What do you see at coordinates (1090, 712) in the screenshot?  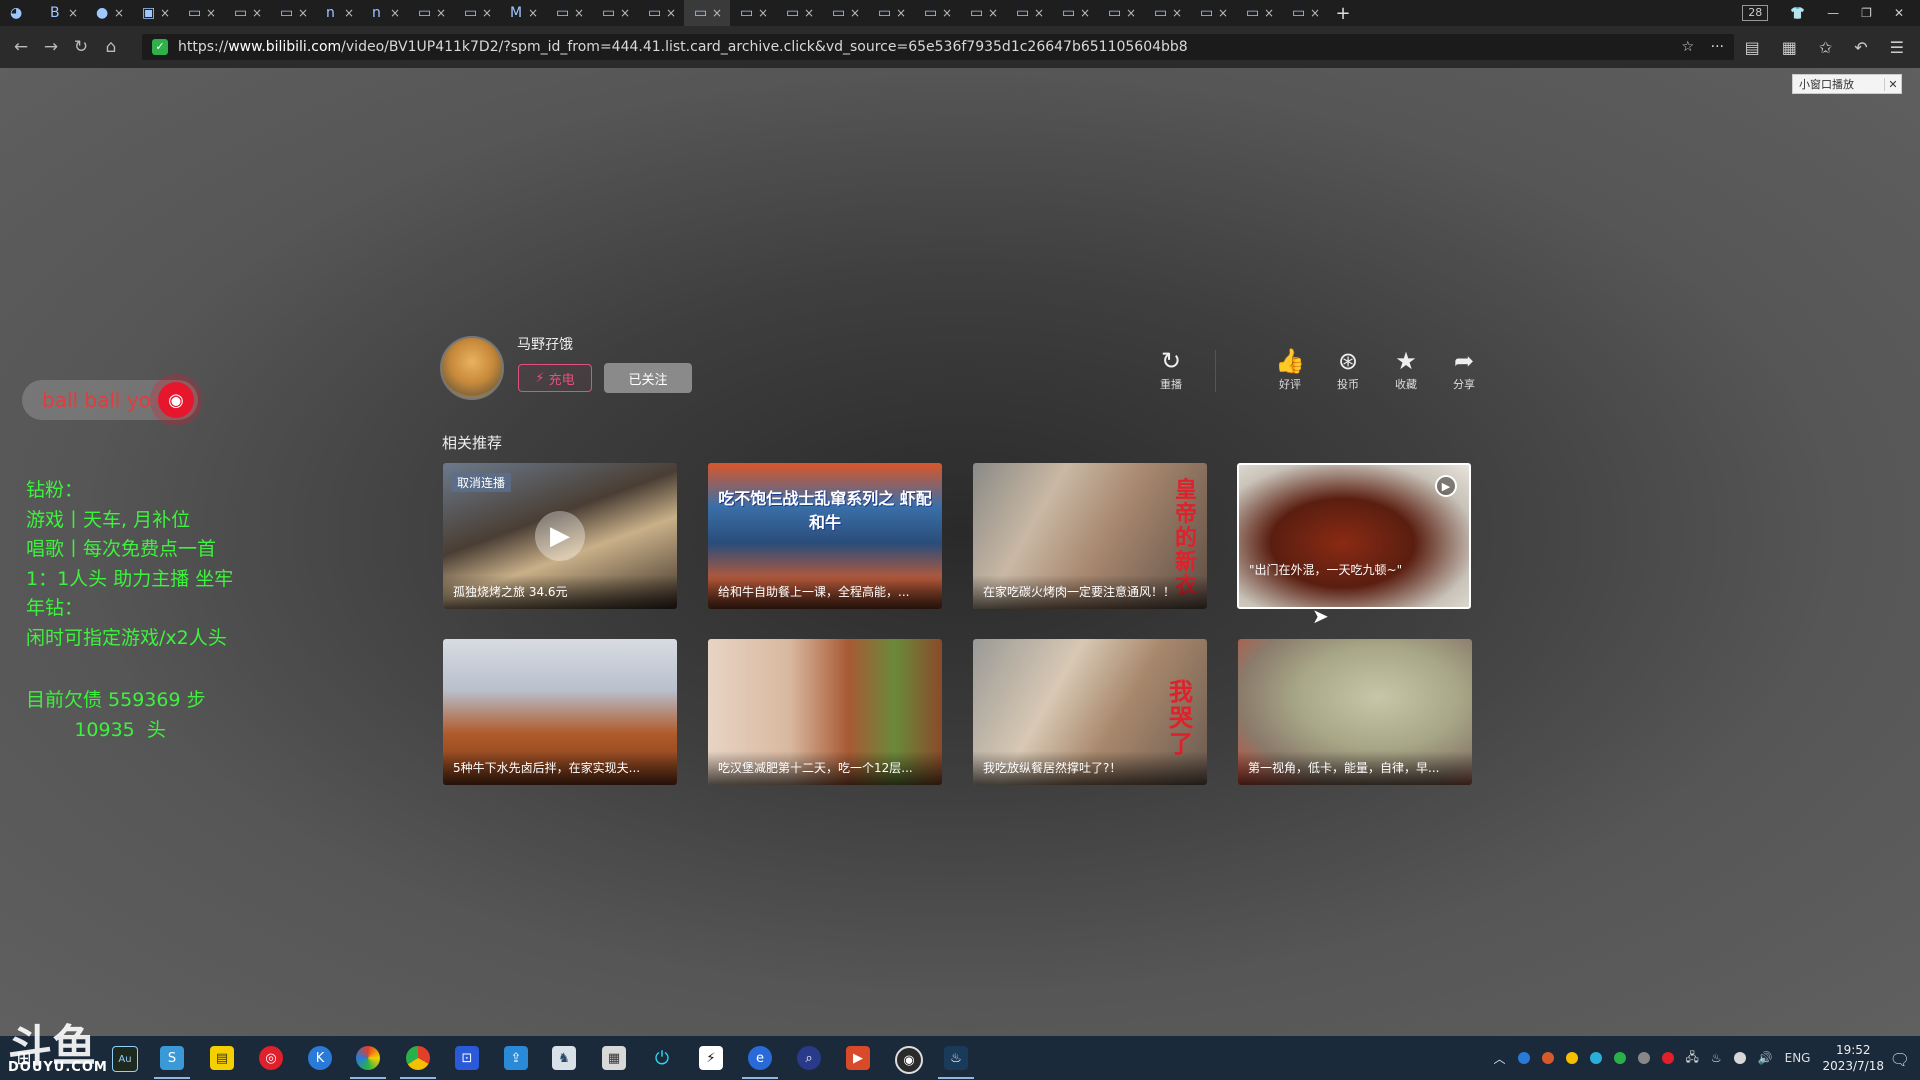 I see `related-video-card: 我哭了 我吃放纵餐居然撑吐了?！` at bounding box center [1090, 712].